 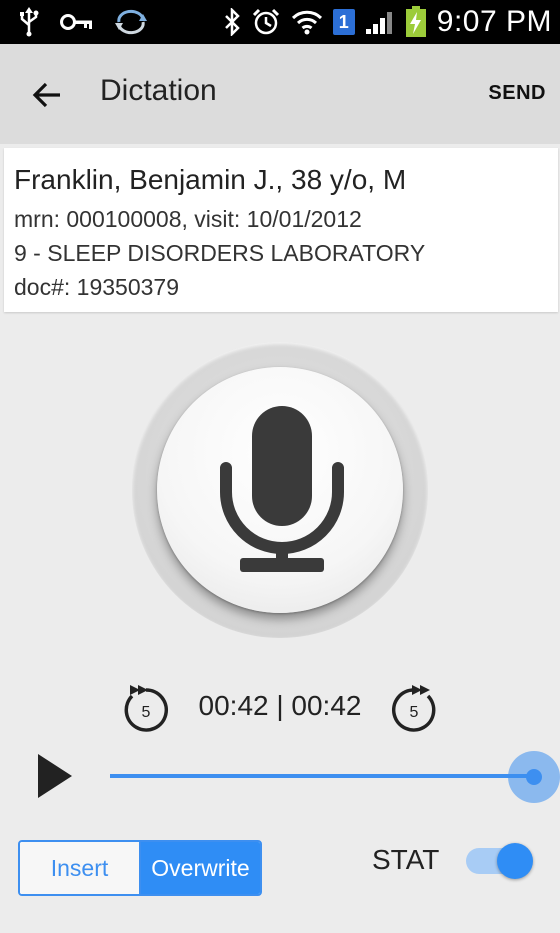 What do you see at coordinates (415, 21) in the screenshot?
I see `battery-charging-icon` at bounding box center [415, 21].